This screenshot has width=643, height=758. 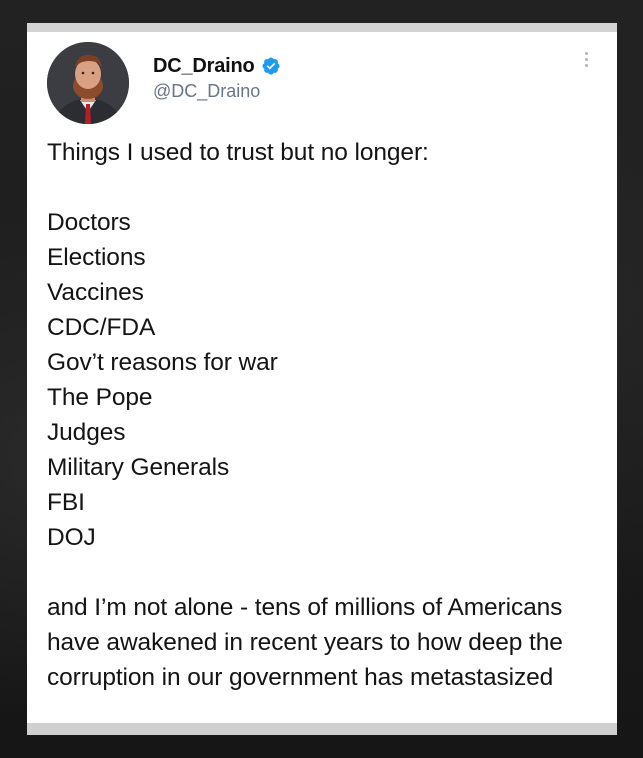 I want to click on list-item: Elections, so click(x=96, y=257).